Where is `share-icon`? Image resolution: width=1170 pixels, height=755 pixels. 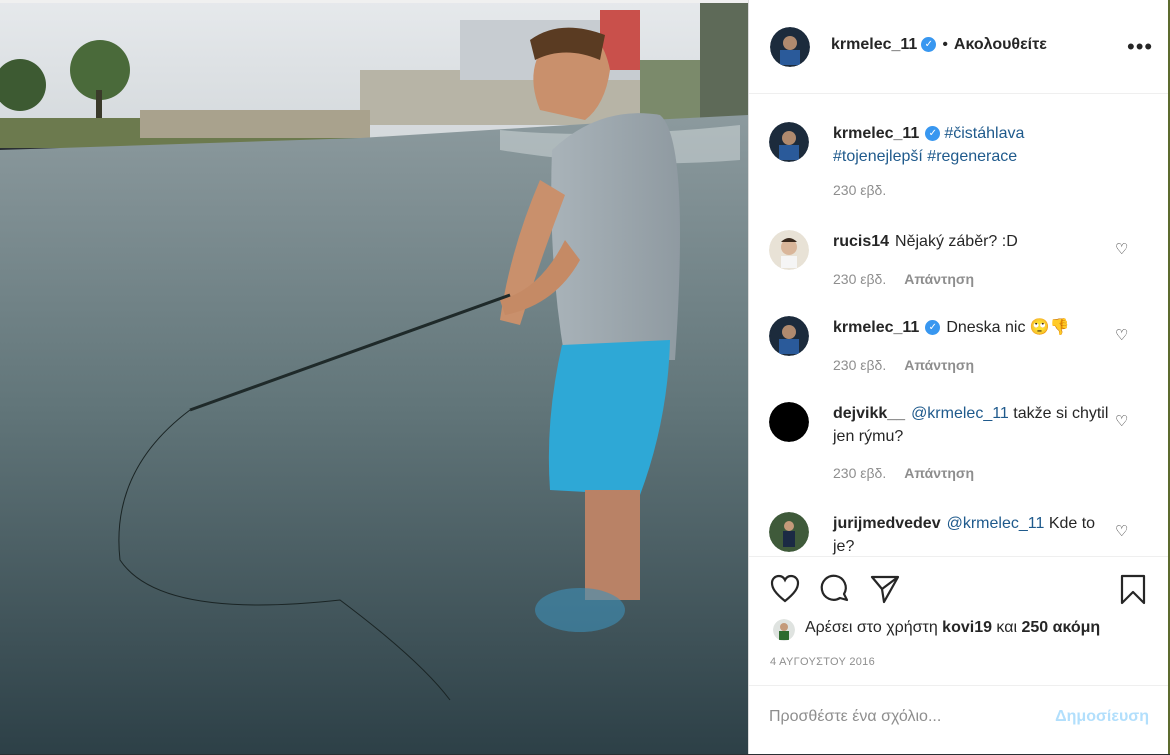 share-icon is located at coordinates (885, 589).